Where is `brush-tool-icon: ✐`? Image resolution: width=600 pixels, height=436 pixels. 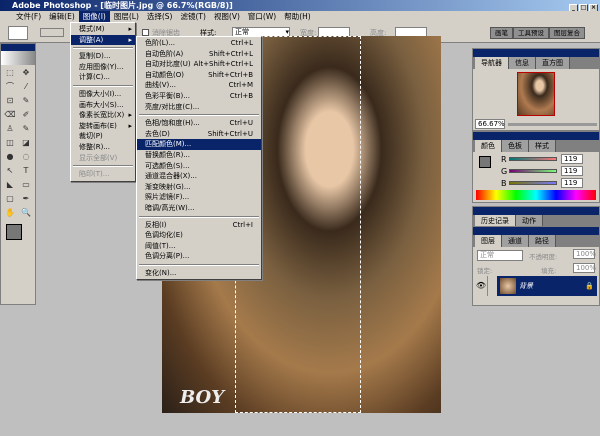
brush-tool-icon: ✐ is located at coordinates (26, 115).